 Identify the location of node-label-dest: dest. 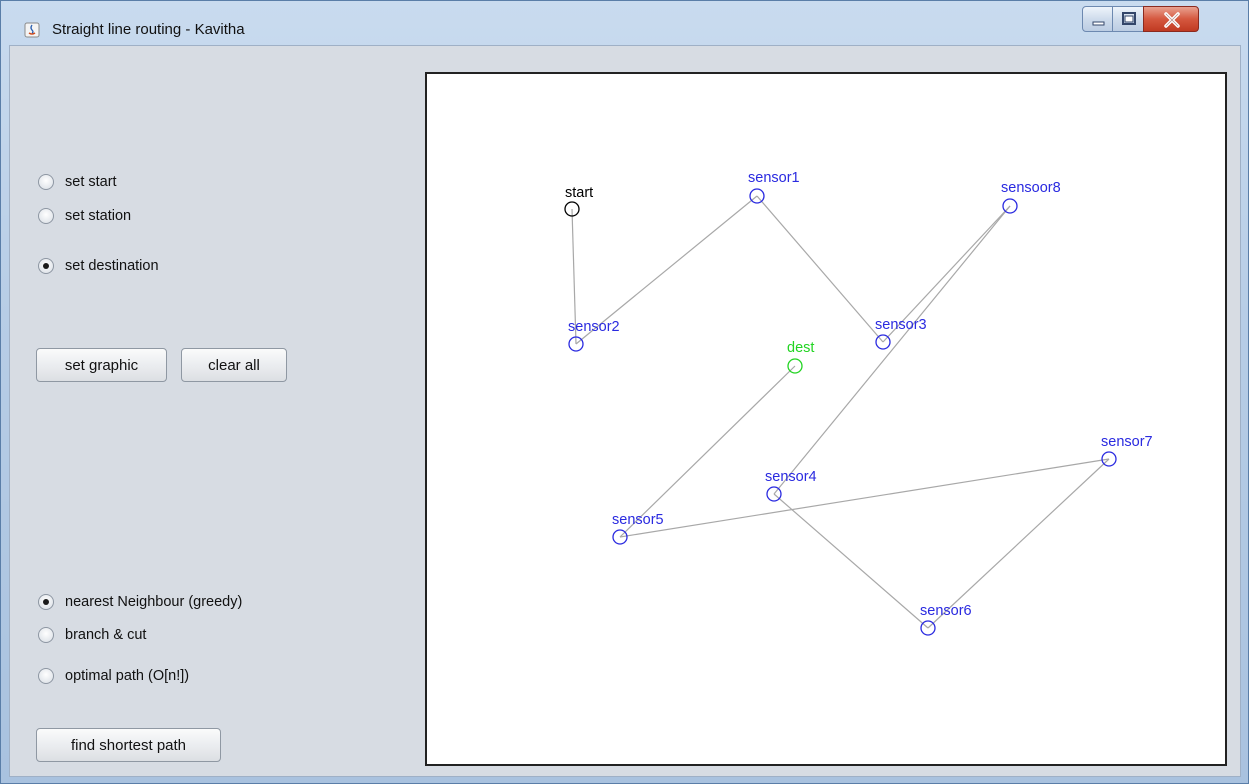
(800, 348).